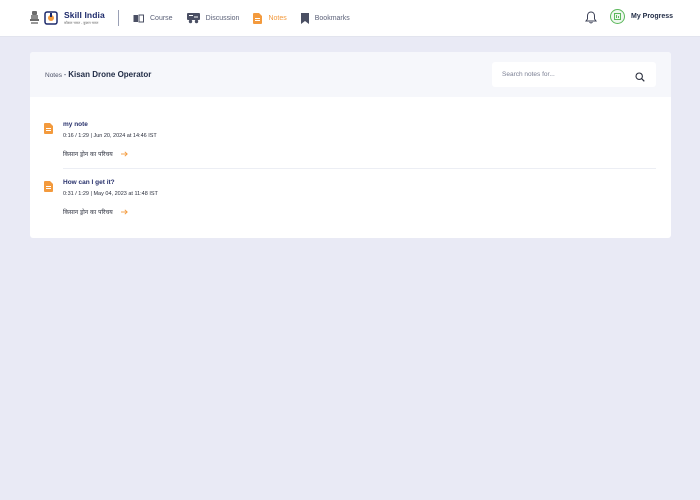 Image resolution: width=700 pixels, height=500 pixels. What do you see at coordinates (193, 18) in the screenshot?
I see `discussion-icon` at bounding box center [193, 18].